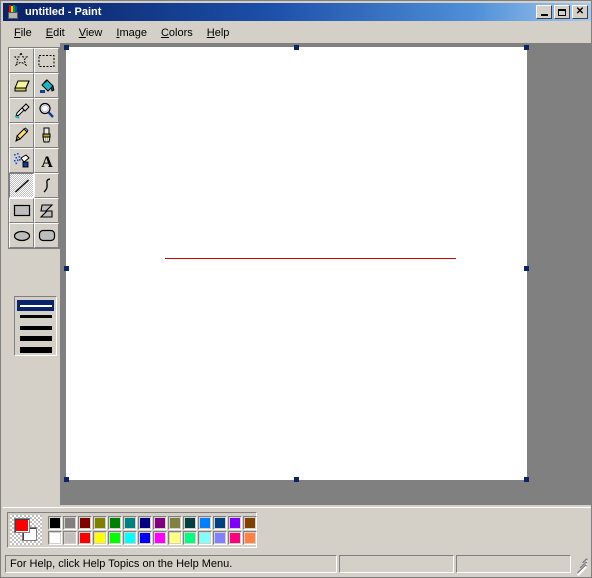 This screenshot has width=592, height=578. I want to click on menu-help: Help, so click(218, 33).